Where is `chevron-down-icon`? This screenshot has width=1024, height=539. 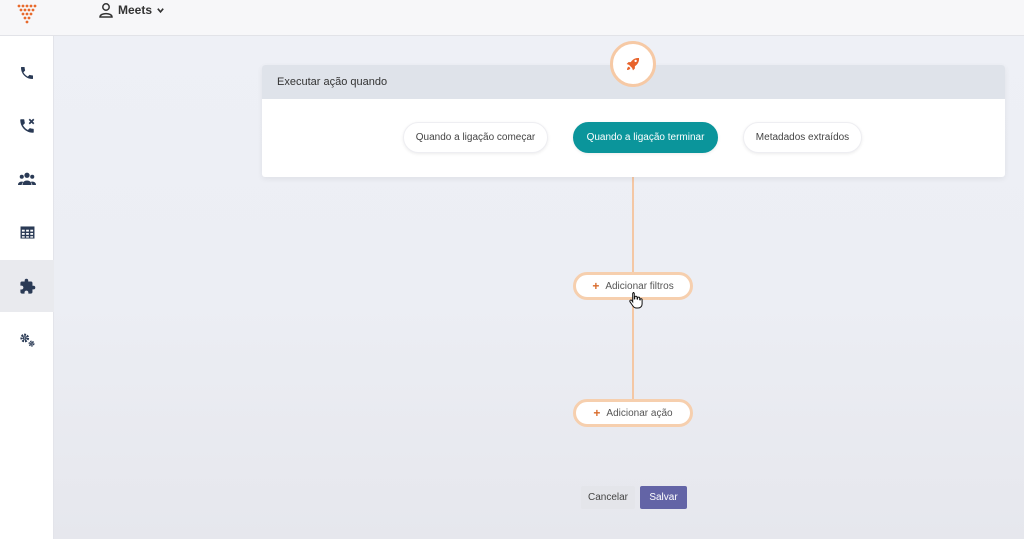 chevron-down-icon is located at coordinates (160, 10).